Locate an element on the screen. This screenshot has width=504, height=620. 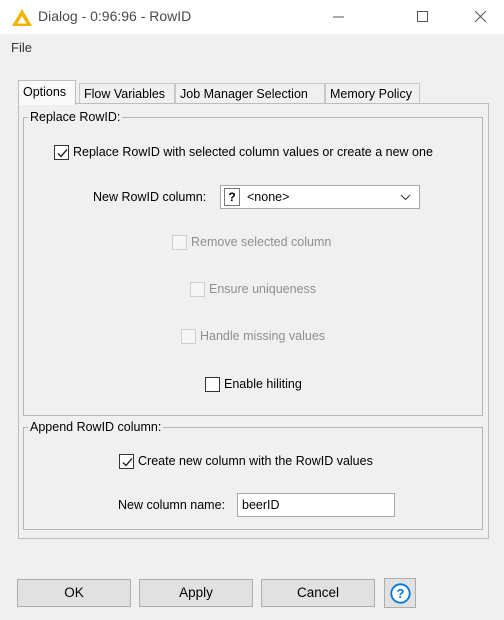
close-button is located at coordinates (481, 17).